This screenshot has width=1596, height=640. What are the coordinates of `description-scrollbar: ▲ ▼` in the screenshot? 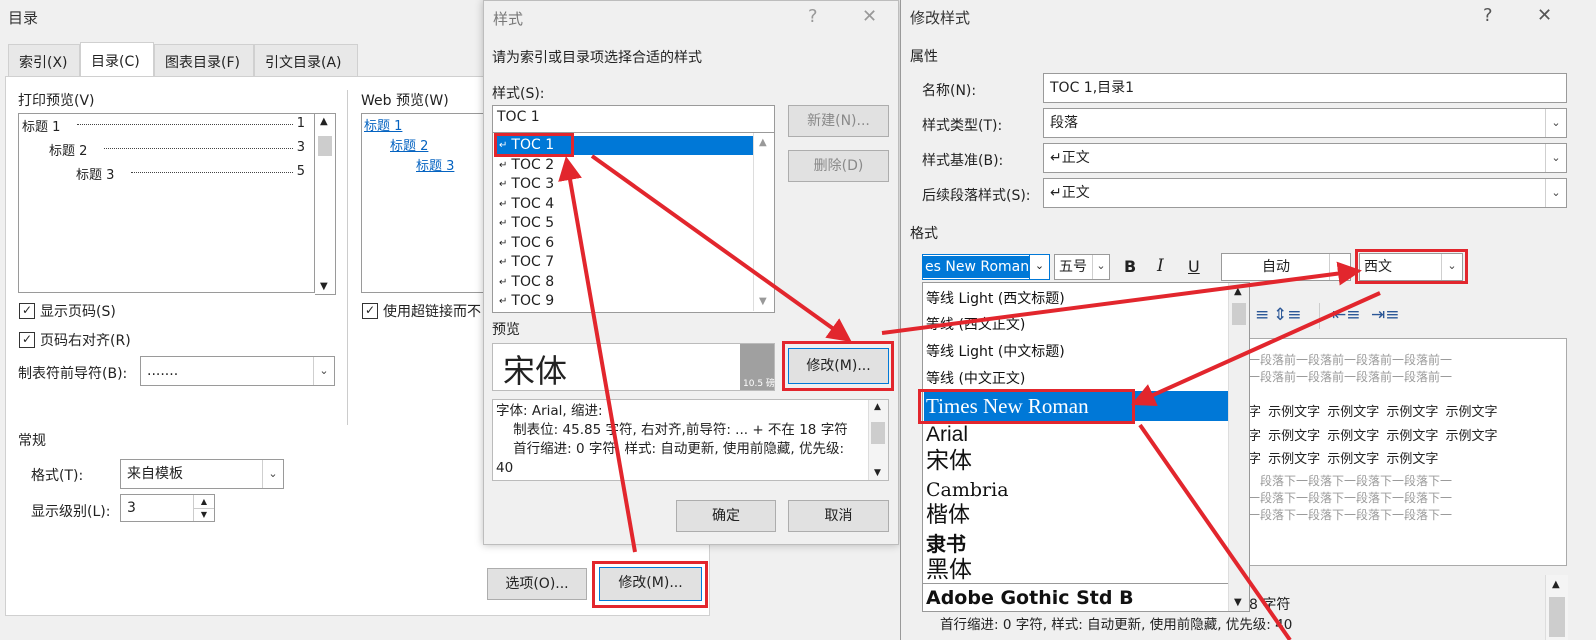 It's located at (878, 440).